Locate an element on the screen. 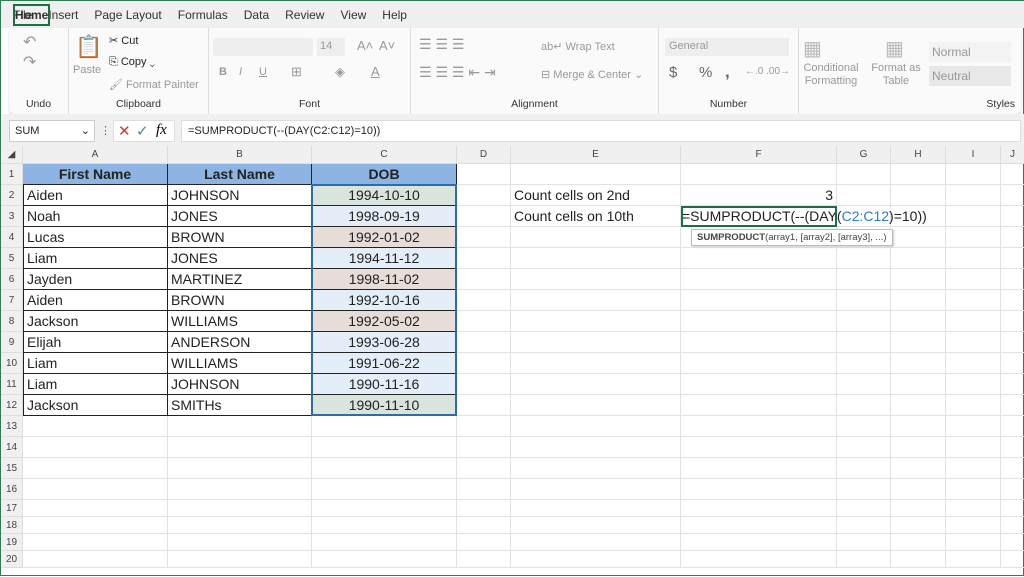 The height and width of the screenshot is (577, 1024). row-header-17: 17 is located at coordinates (12, 508).